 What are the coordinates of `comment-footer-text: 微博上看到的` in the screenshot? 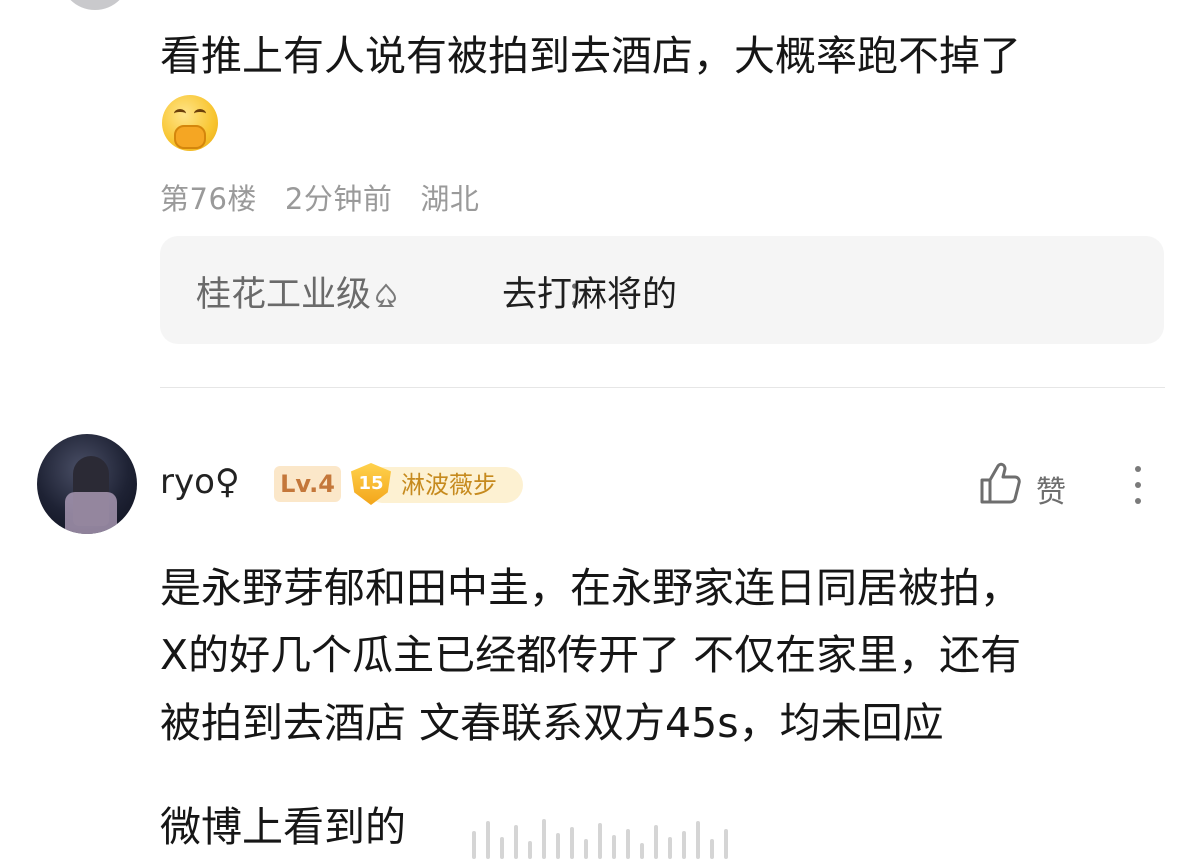 It's located at (283, 827).